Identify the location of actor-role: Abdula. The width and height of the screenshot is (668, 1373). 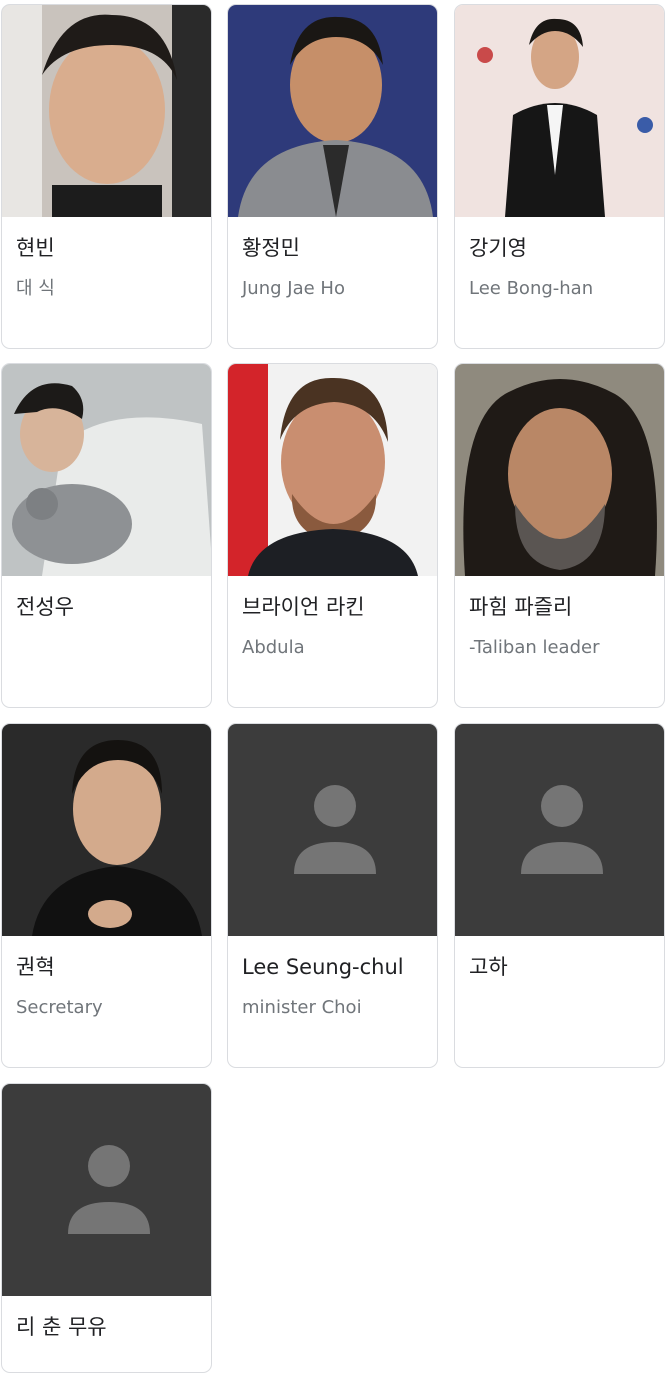
(273, 647).